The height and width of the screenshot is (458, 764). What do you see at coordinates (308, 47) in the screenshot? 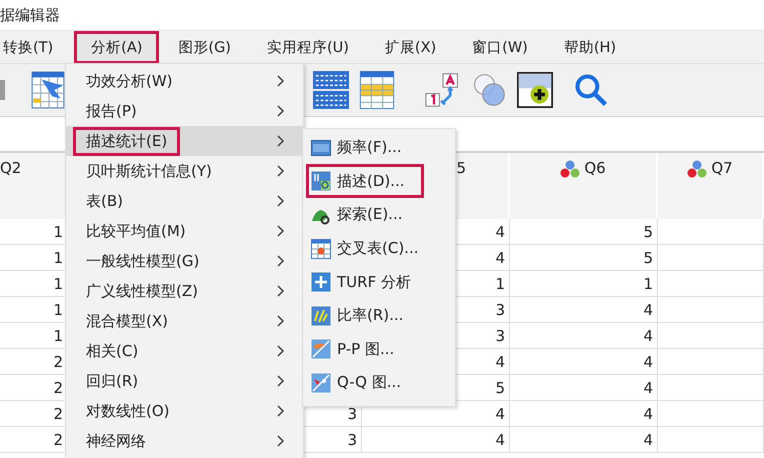
I see `menu-item: 实用程序(U)` at bounding box center [308, 47].